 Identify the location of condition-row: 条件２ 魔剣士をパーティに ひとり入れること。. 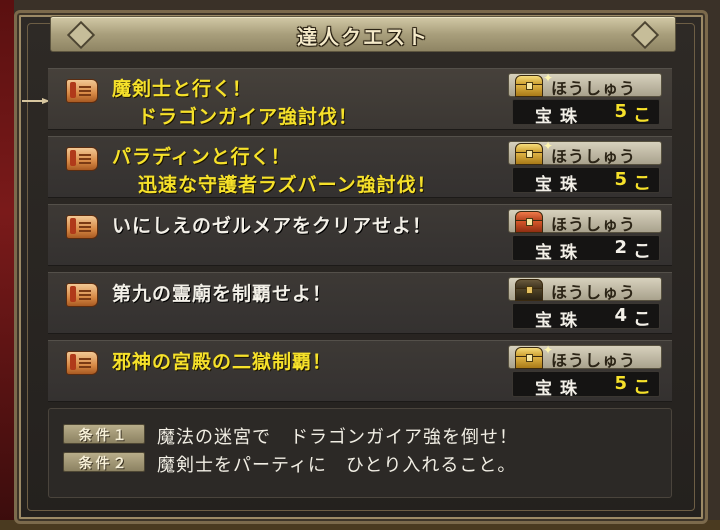
(363, 463).